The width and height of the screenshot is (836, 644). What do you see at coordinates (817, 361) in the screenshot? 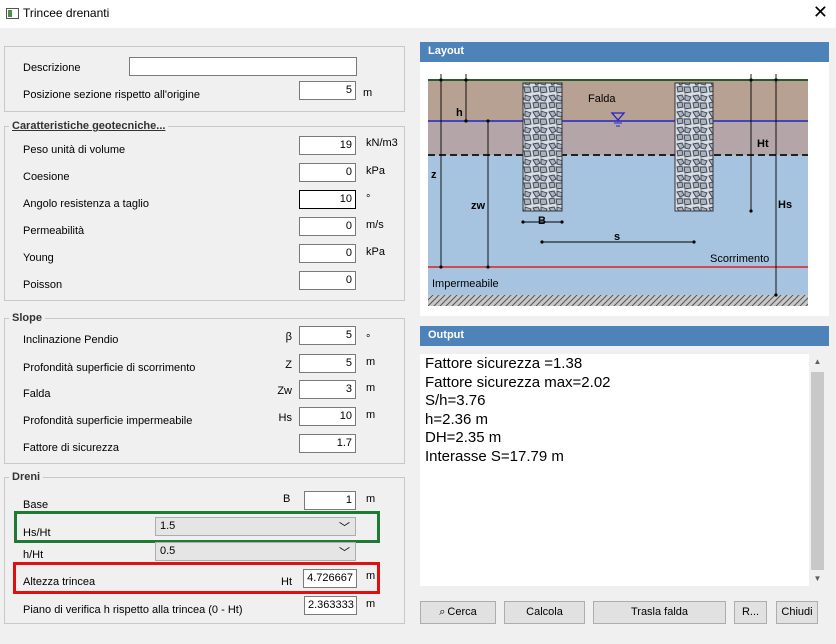
I see `scroll-up-icon: ▲` at bounding box center [817, 361].